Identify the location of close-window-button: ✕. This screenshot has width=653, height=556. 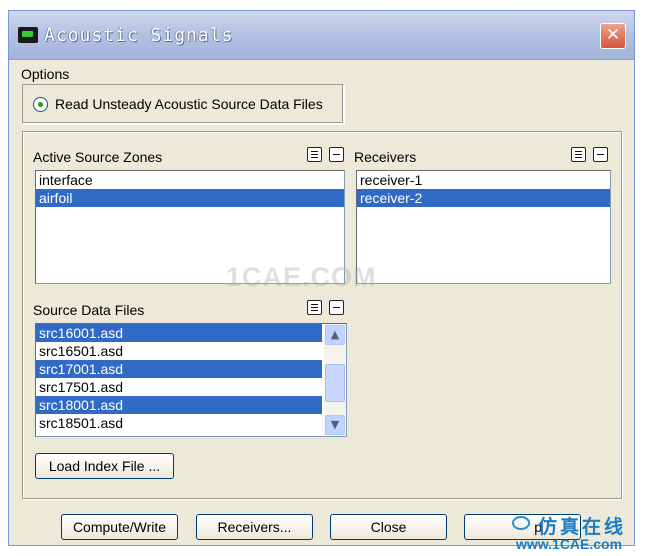
(613, 36).